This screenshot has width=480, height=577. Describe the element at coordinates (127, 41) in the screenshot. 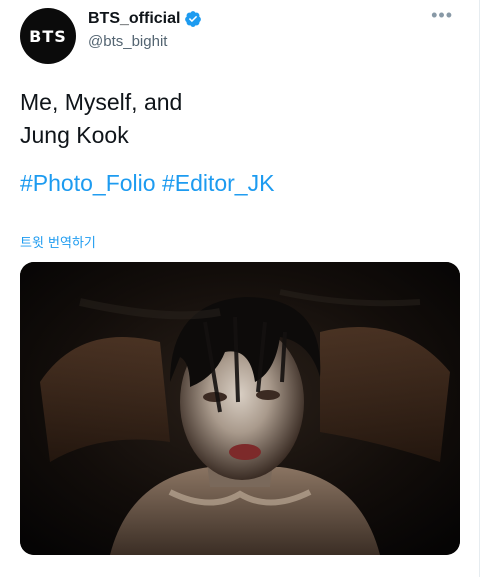

I see `user-handle: @bts_bighit` at that location.